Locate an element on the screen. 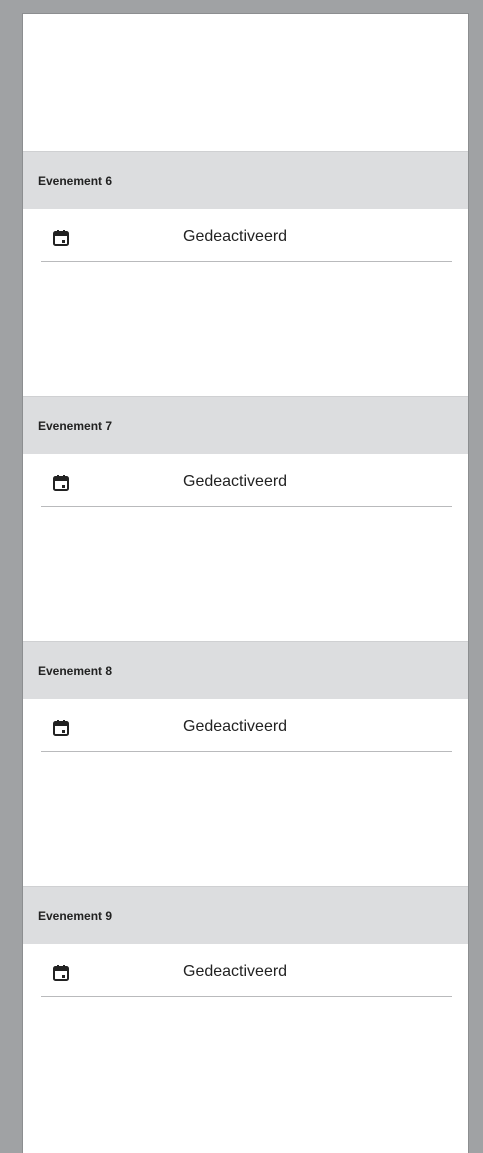  event-section-header: Evenement 6 is located at coordinates (245, 180).